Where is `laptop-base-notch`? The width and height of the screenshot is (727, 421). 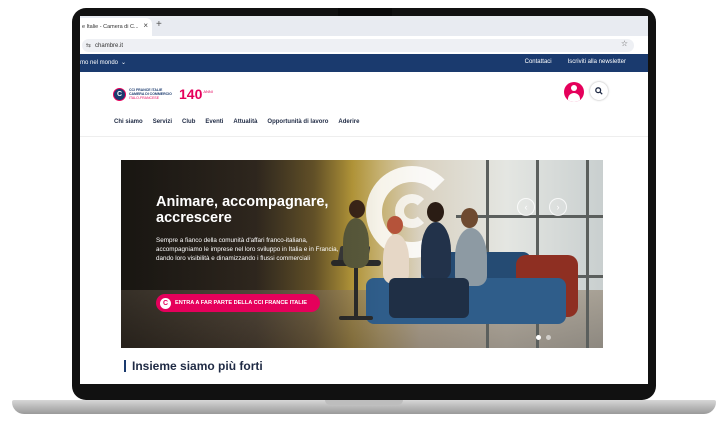
laptop-base-notch is located at coordinates (364, 402).